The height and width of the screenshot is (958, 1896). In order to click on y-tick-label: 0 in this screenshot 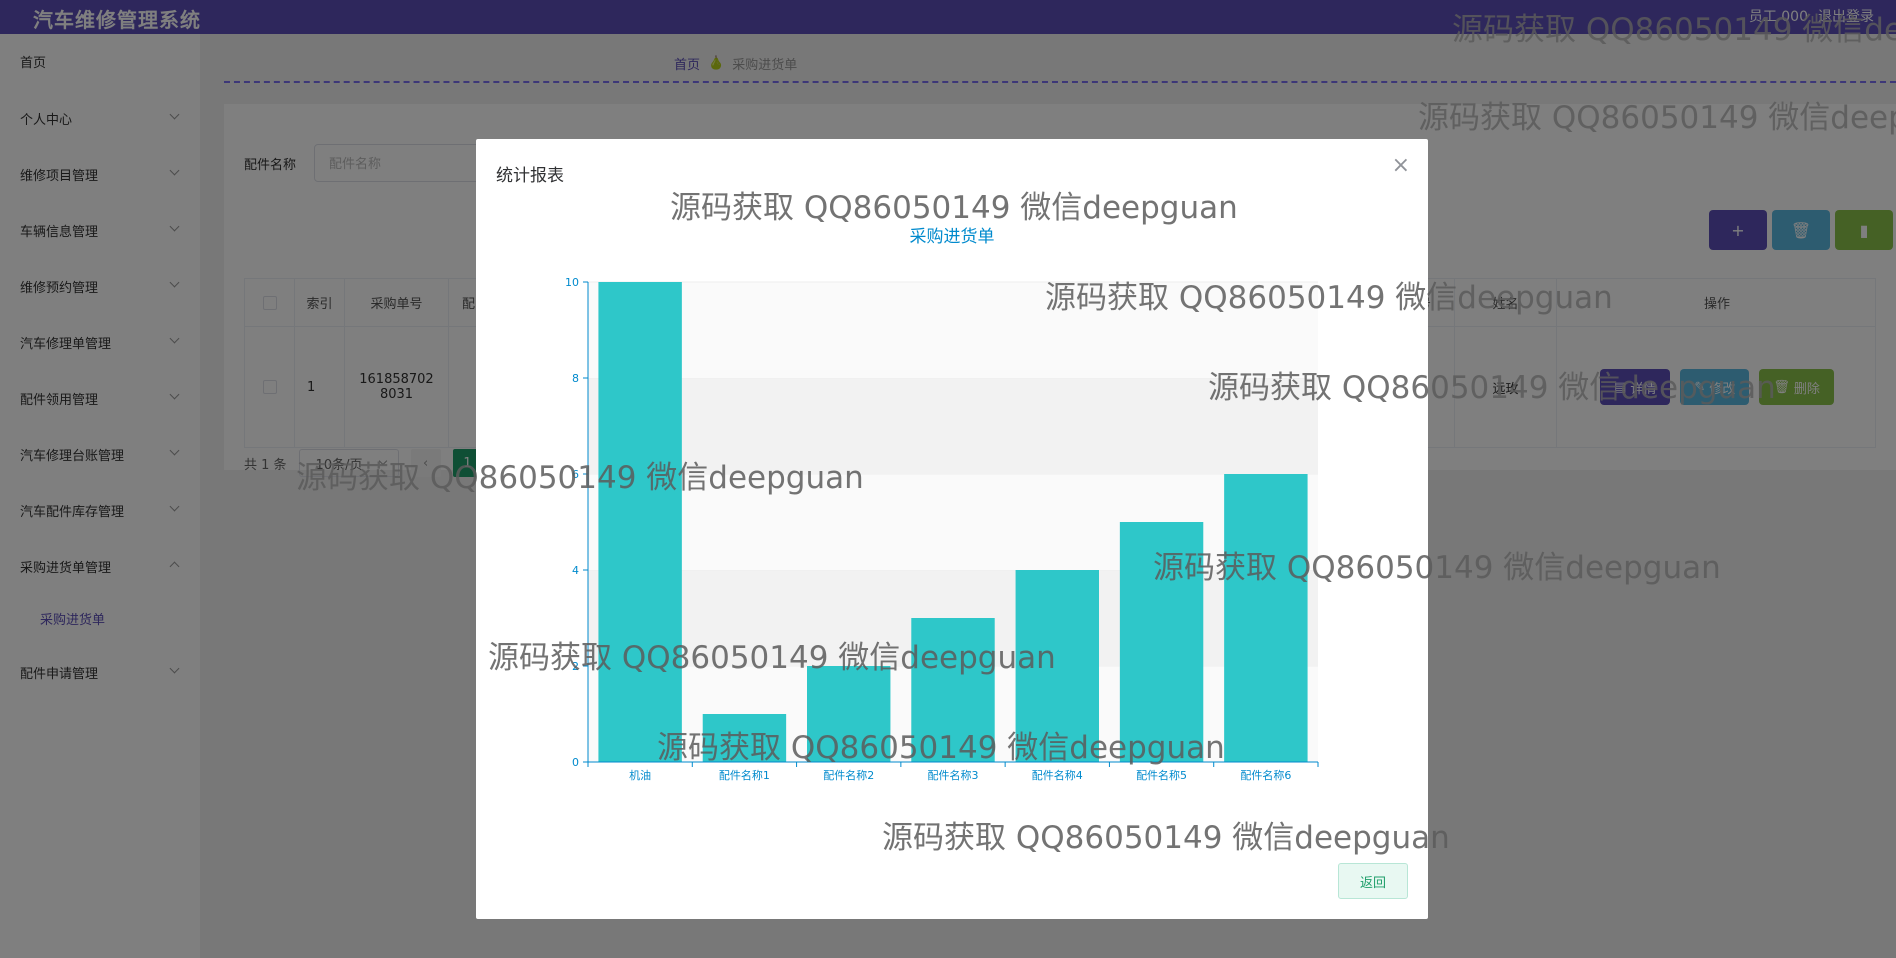, I will do `click(575, 762)`.